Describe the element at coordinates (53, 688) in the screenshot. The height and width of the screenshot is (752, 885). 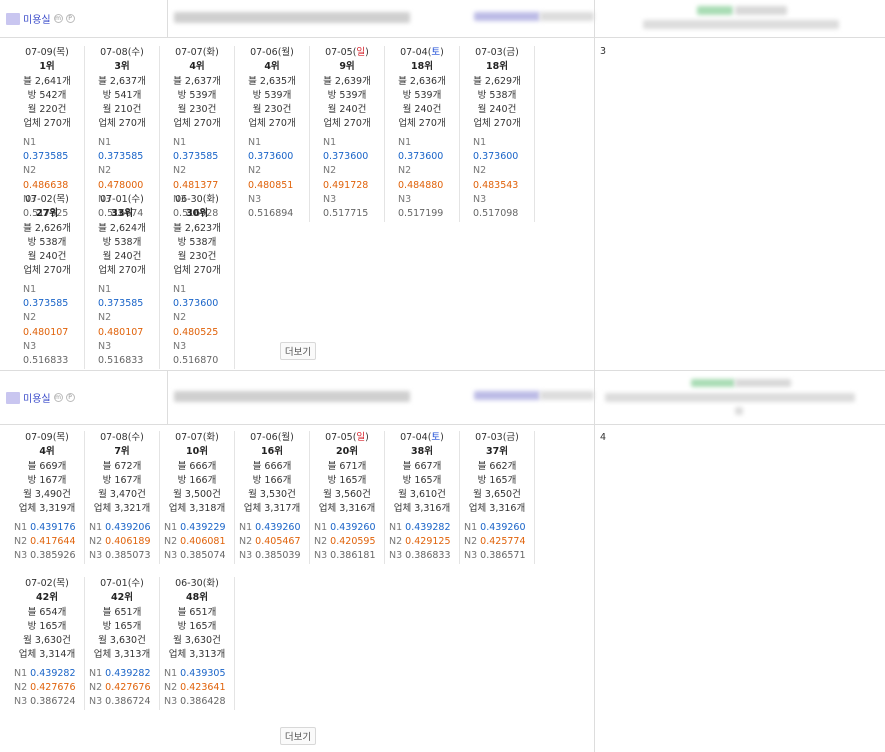
I see `card-n2: 0.427676` at that location.